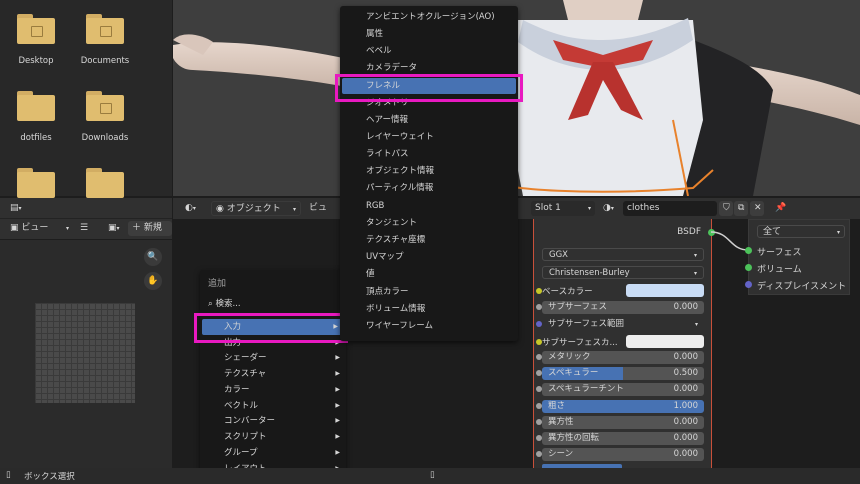 This screenshot has height=484, width=860. What do you see at coordinates (563, 208) in the screenshot?
I see `slot-dropdown: Slot 1 ▾` at bounding box center [563, 208].